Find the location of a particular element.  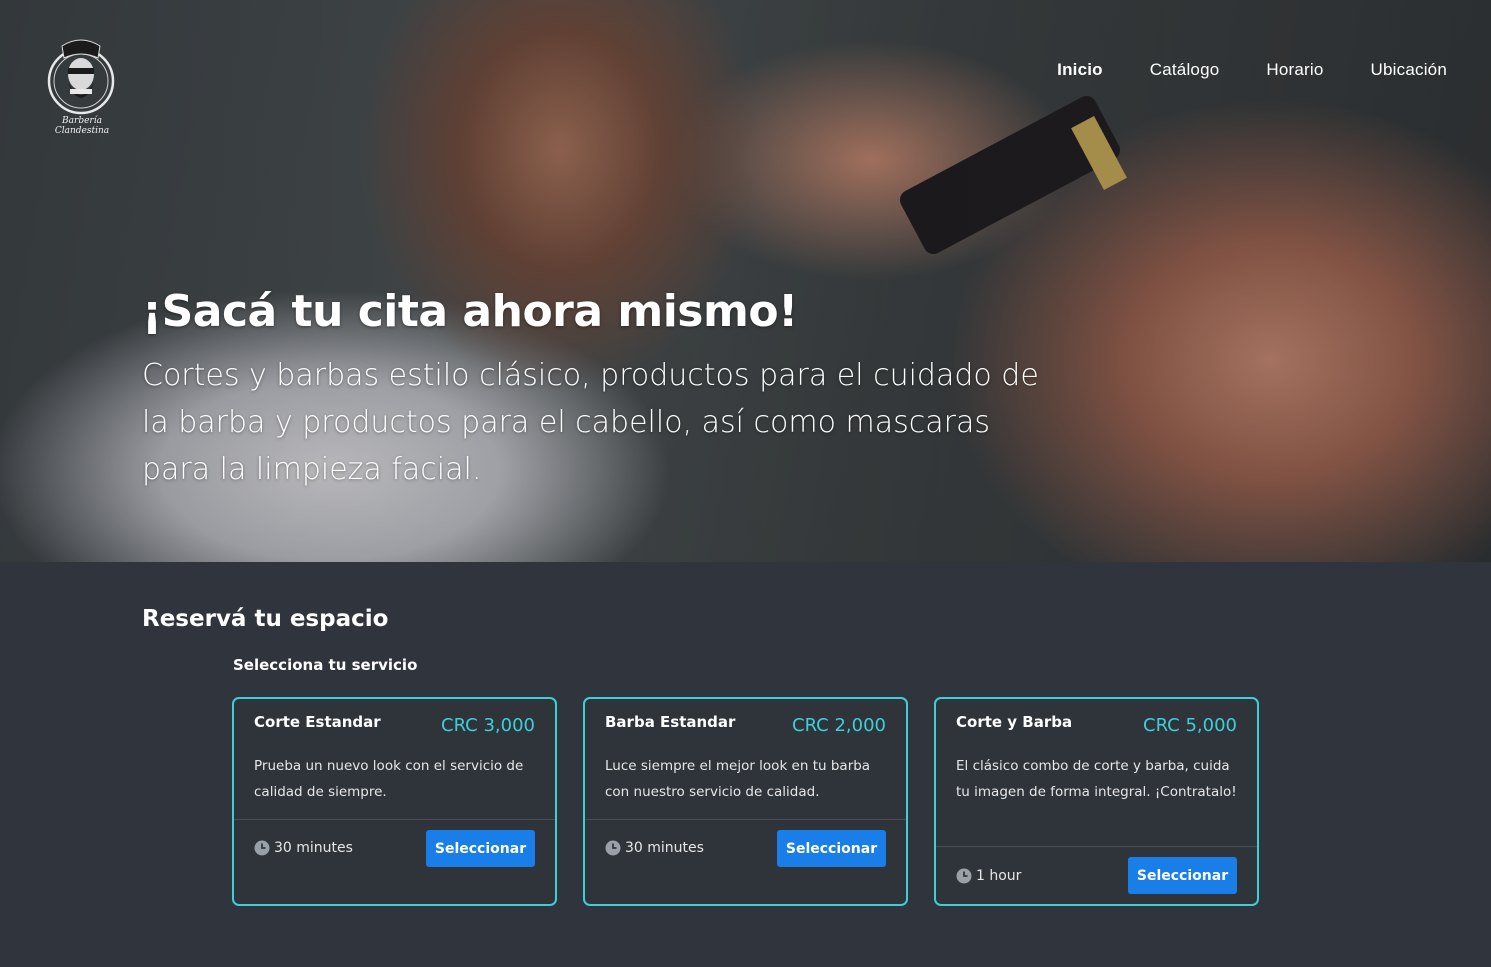

nav-item-ubicacion: Ubicación is located at coordinates (1409, 70).